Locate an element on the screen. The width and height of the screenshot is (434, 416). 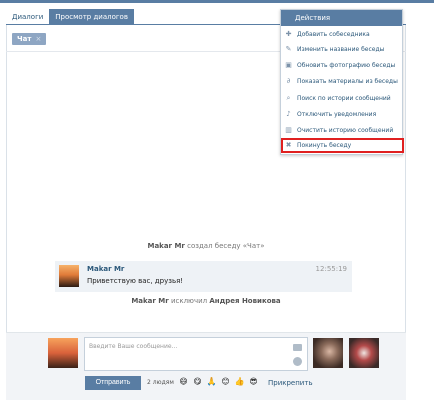
menu-item-label: Добавить собеседника is located at coordinates (333, 34).